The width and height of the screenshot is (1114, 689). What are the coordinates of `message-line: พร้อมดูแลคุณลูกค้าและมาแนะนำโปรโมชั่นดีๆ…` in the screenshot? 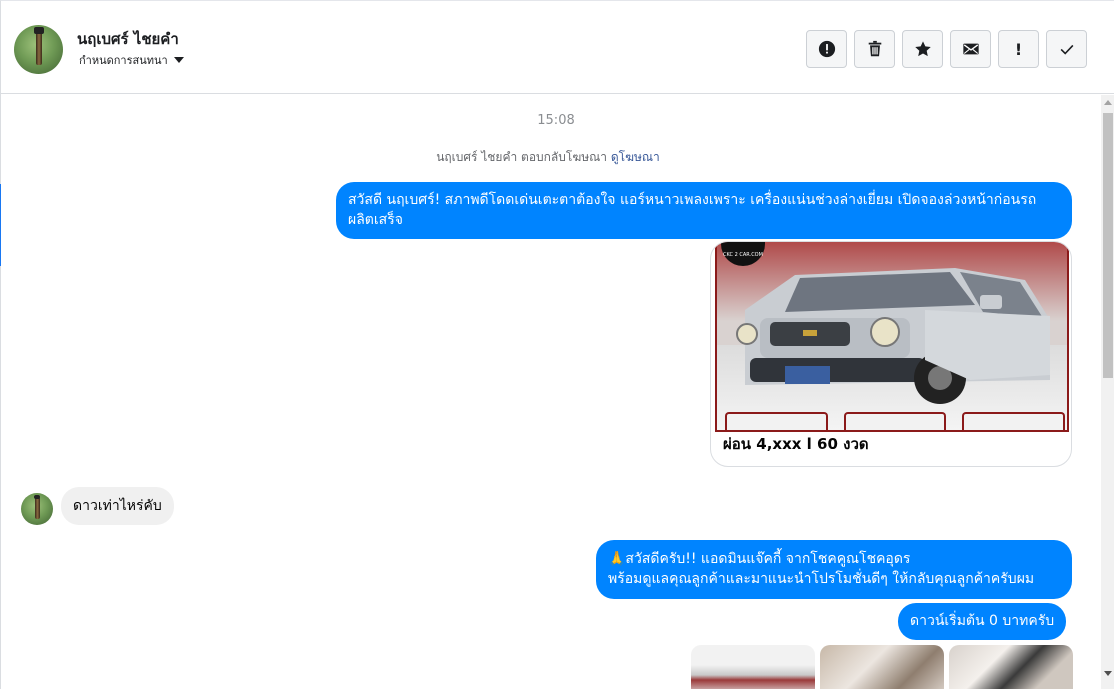 It's located at (821, 579).